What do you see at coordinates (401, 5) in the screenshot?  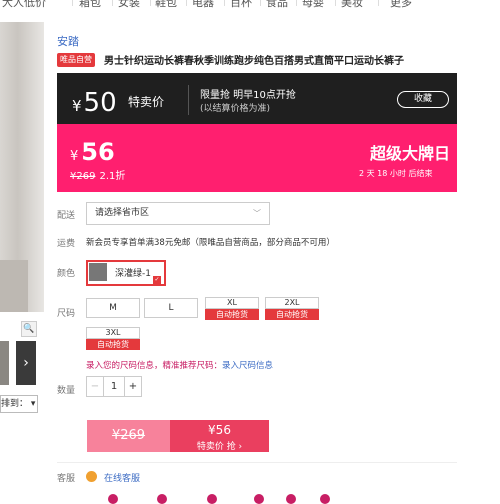 I see `nav-item-9: 更多` at bounding box center [401, 5].